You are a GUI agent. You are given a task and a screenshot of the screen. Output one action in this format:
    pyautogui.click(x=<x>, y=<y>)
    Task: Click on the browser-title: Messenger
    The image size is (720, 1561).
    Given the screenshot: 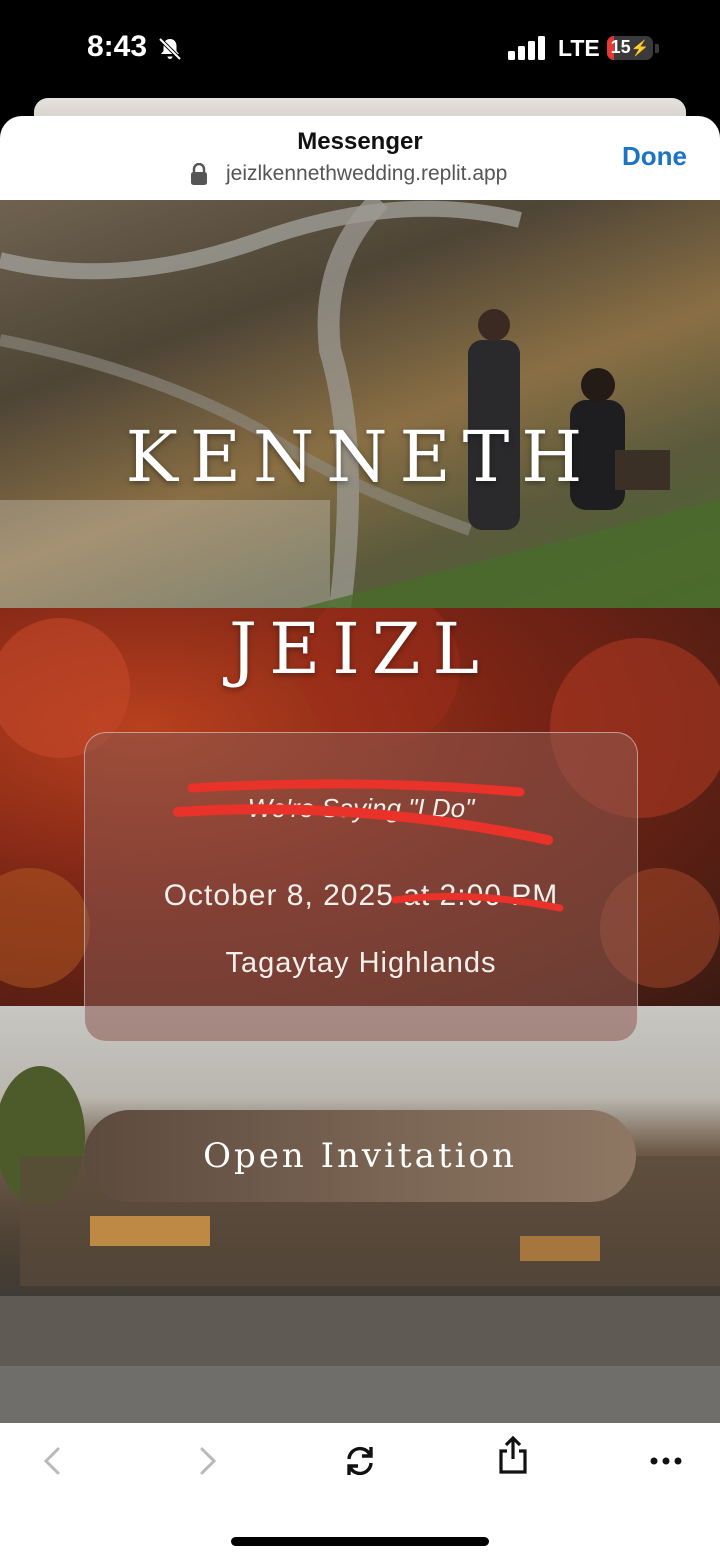 What is the action you would take?
    pyautogui.click(x=360, y=141)
    